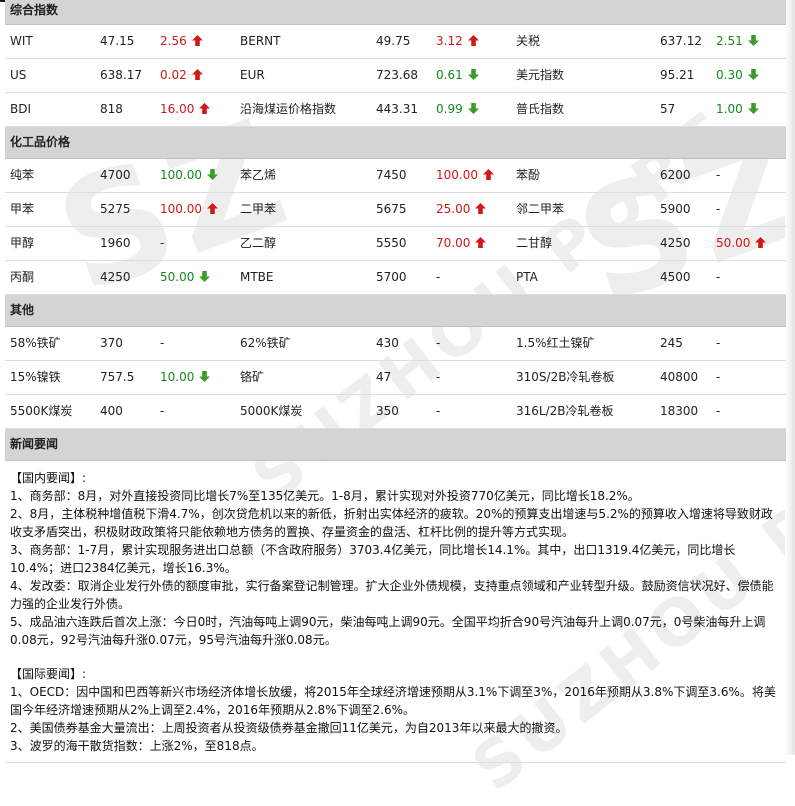  I want to click on commodity-name: 甲醇, so click(22, 243).